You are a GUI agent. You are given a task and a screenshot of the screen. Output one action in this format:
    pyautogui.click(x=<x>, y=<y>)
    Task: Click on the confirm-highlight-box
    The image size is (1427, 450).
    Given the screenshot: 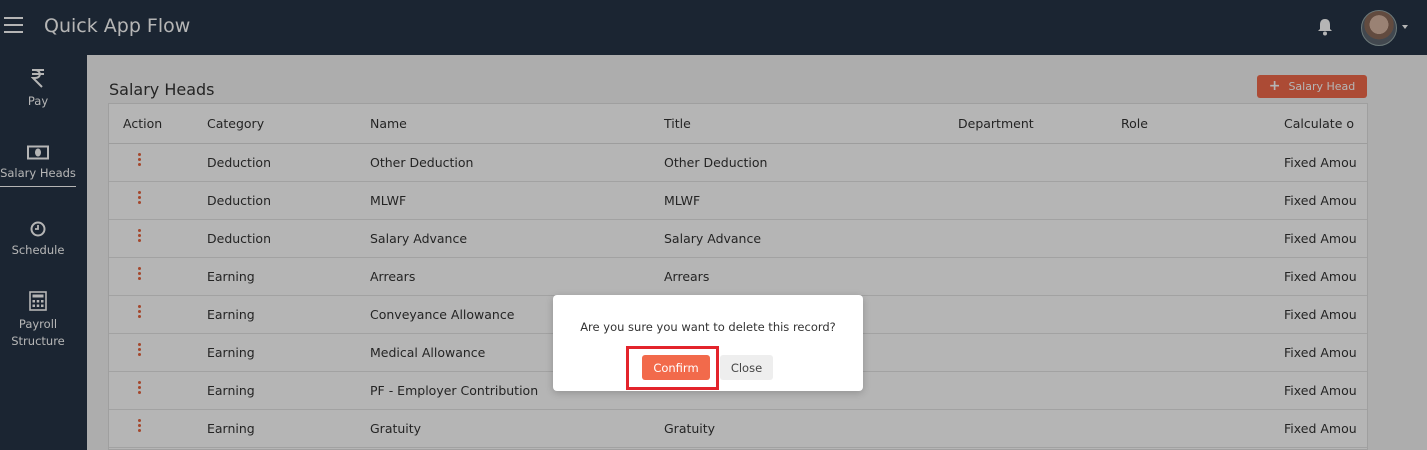 What is the action you would take?
    pyautogui.click(x=672, y=368)
    